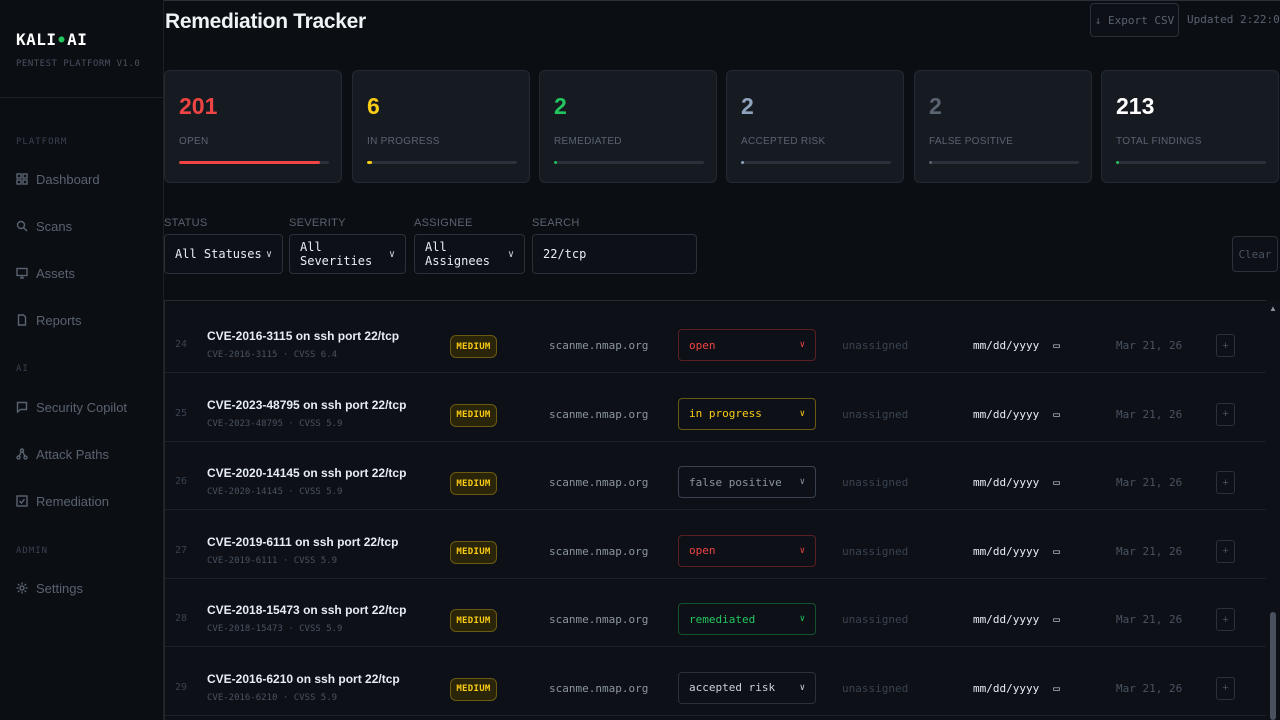 The image size is (1280, 720). Describe the element at coordinates (441, 126) in the screenshot. I see `stat-card-in-progress: 6 IN PROGRESS` at that location.